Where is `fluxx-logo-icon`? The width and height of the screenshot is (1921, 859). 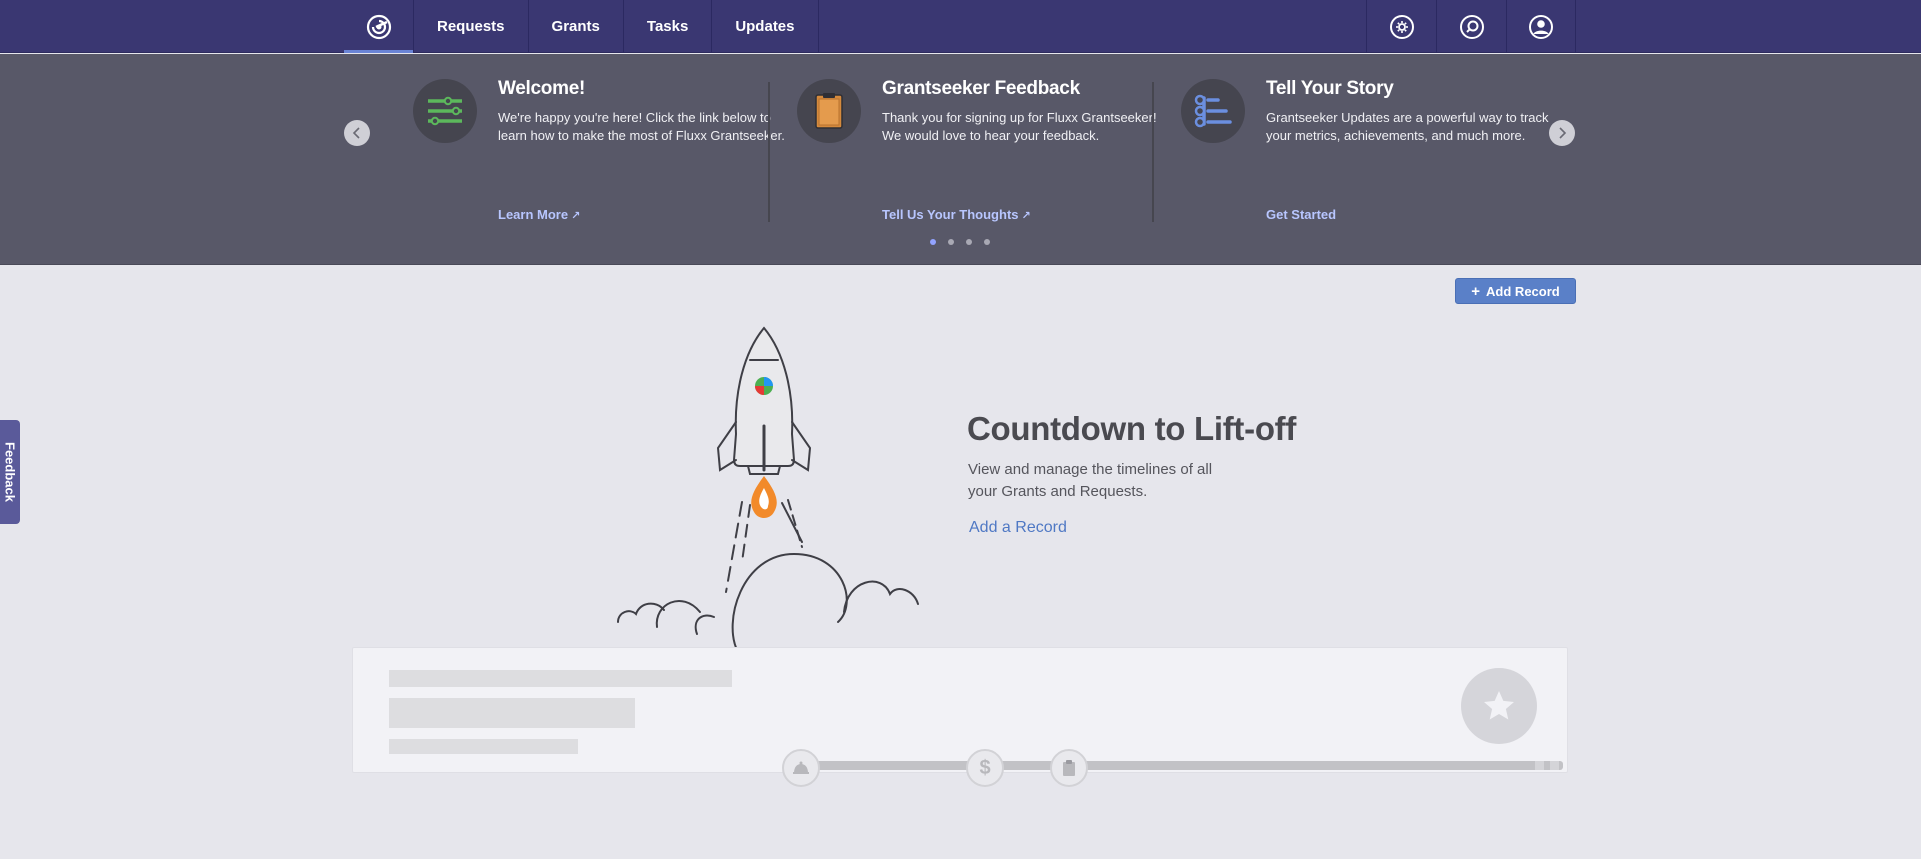
fluxx-logo-icon is located at coordinates (378, 26).